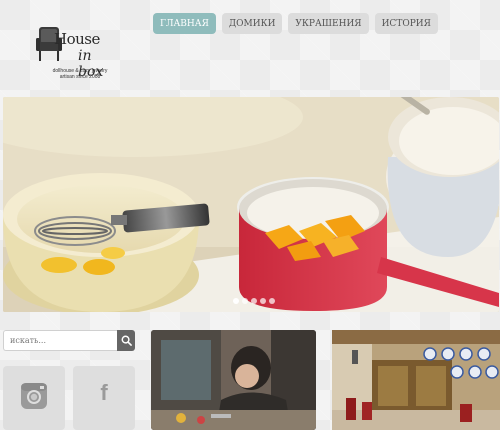  Describe the element at coordinates (60, 340) in the screenshot. I see `search-input` at that location.